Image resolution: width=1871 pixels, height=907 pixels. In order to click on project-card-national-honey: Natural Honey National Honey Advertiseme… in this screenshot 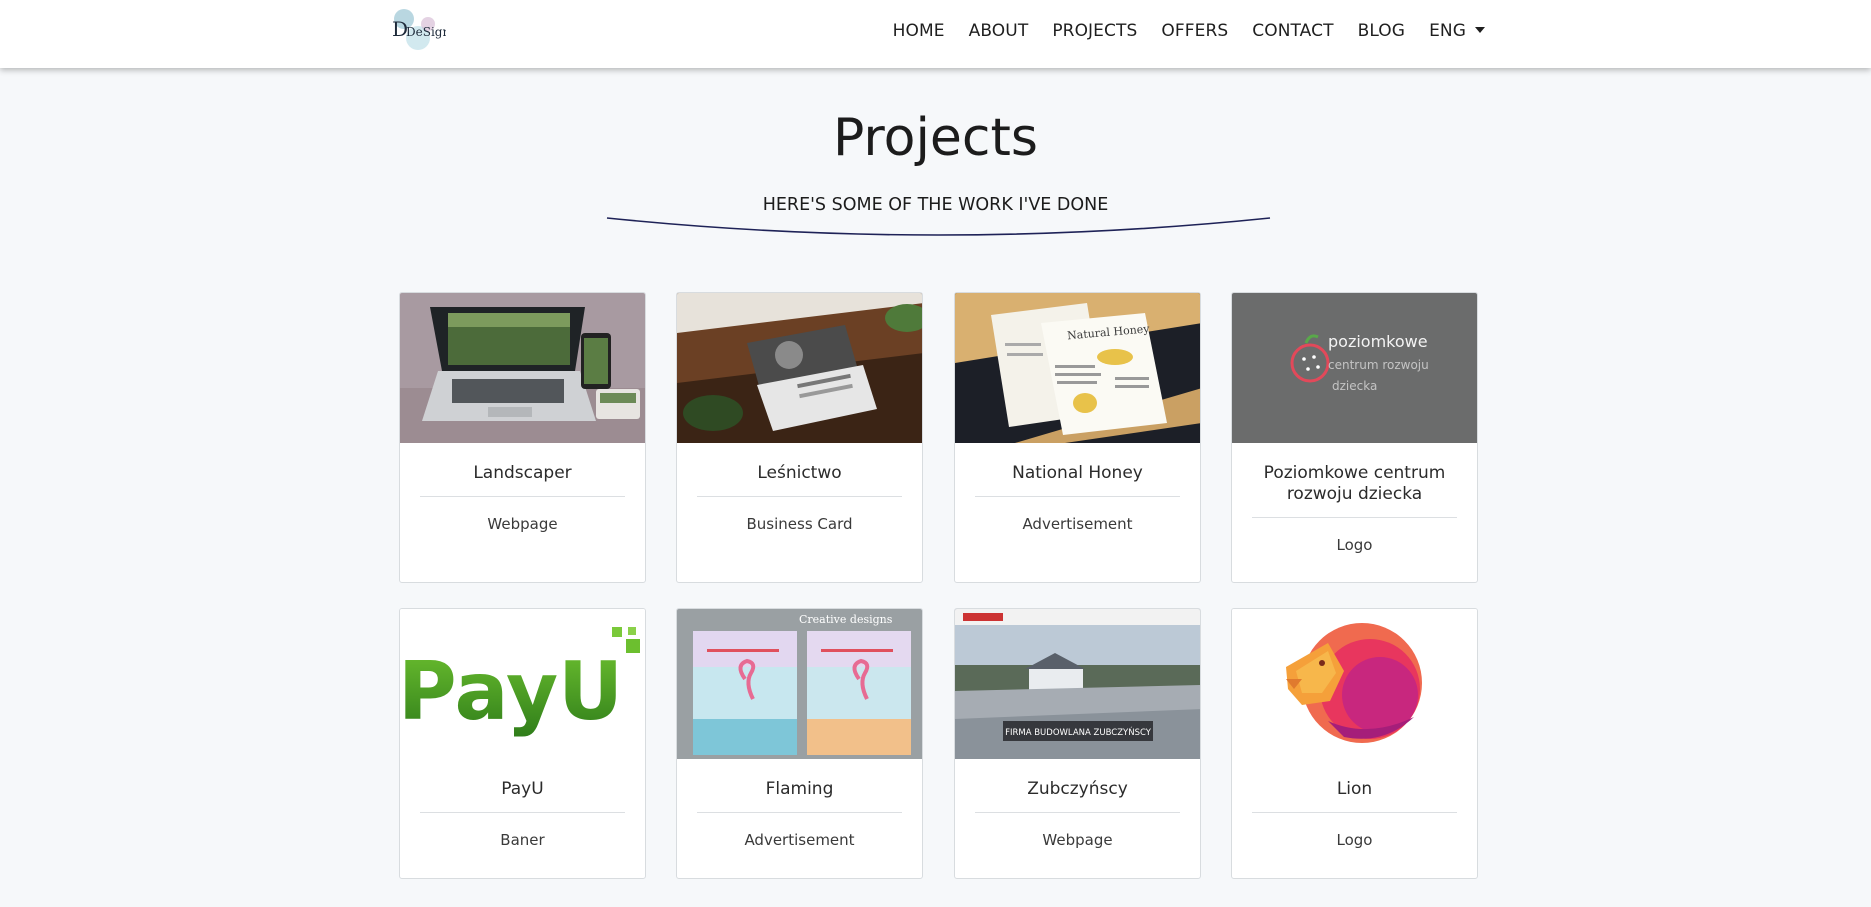, I will do `click(1077, 437)`.